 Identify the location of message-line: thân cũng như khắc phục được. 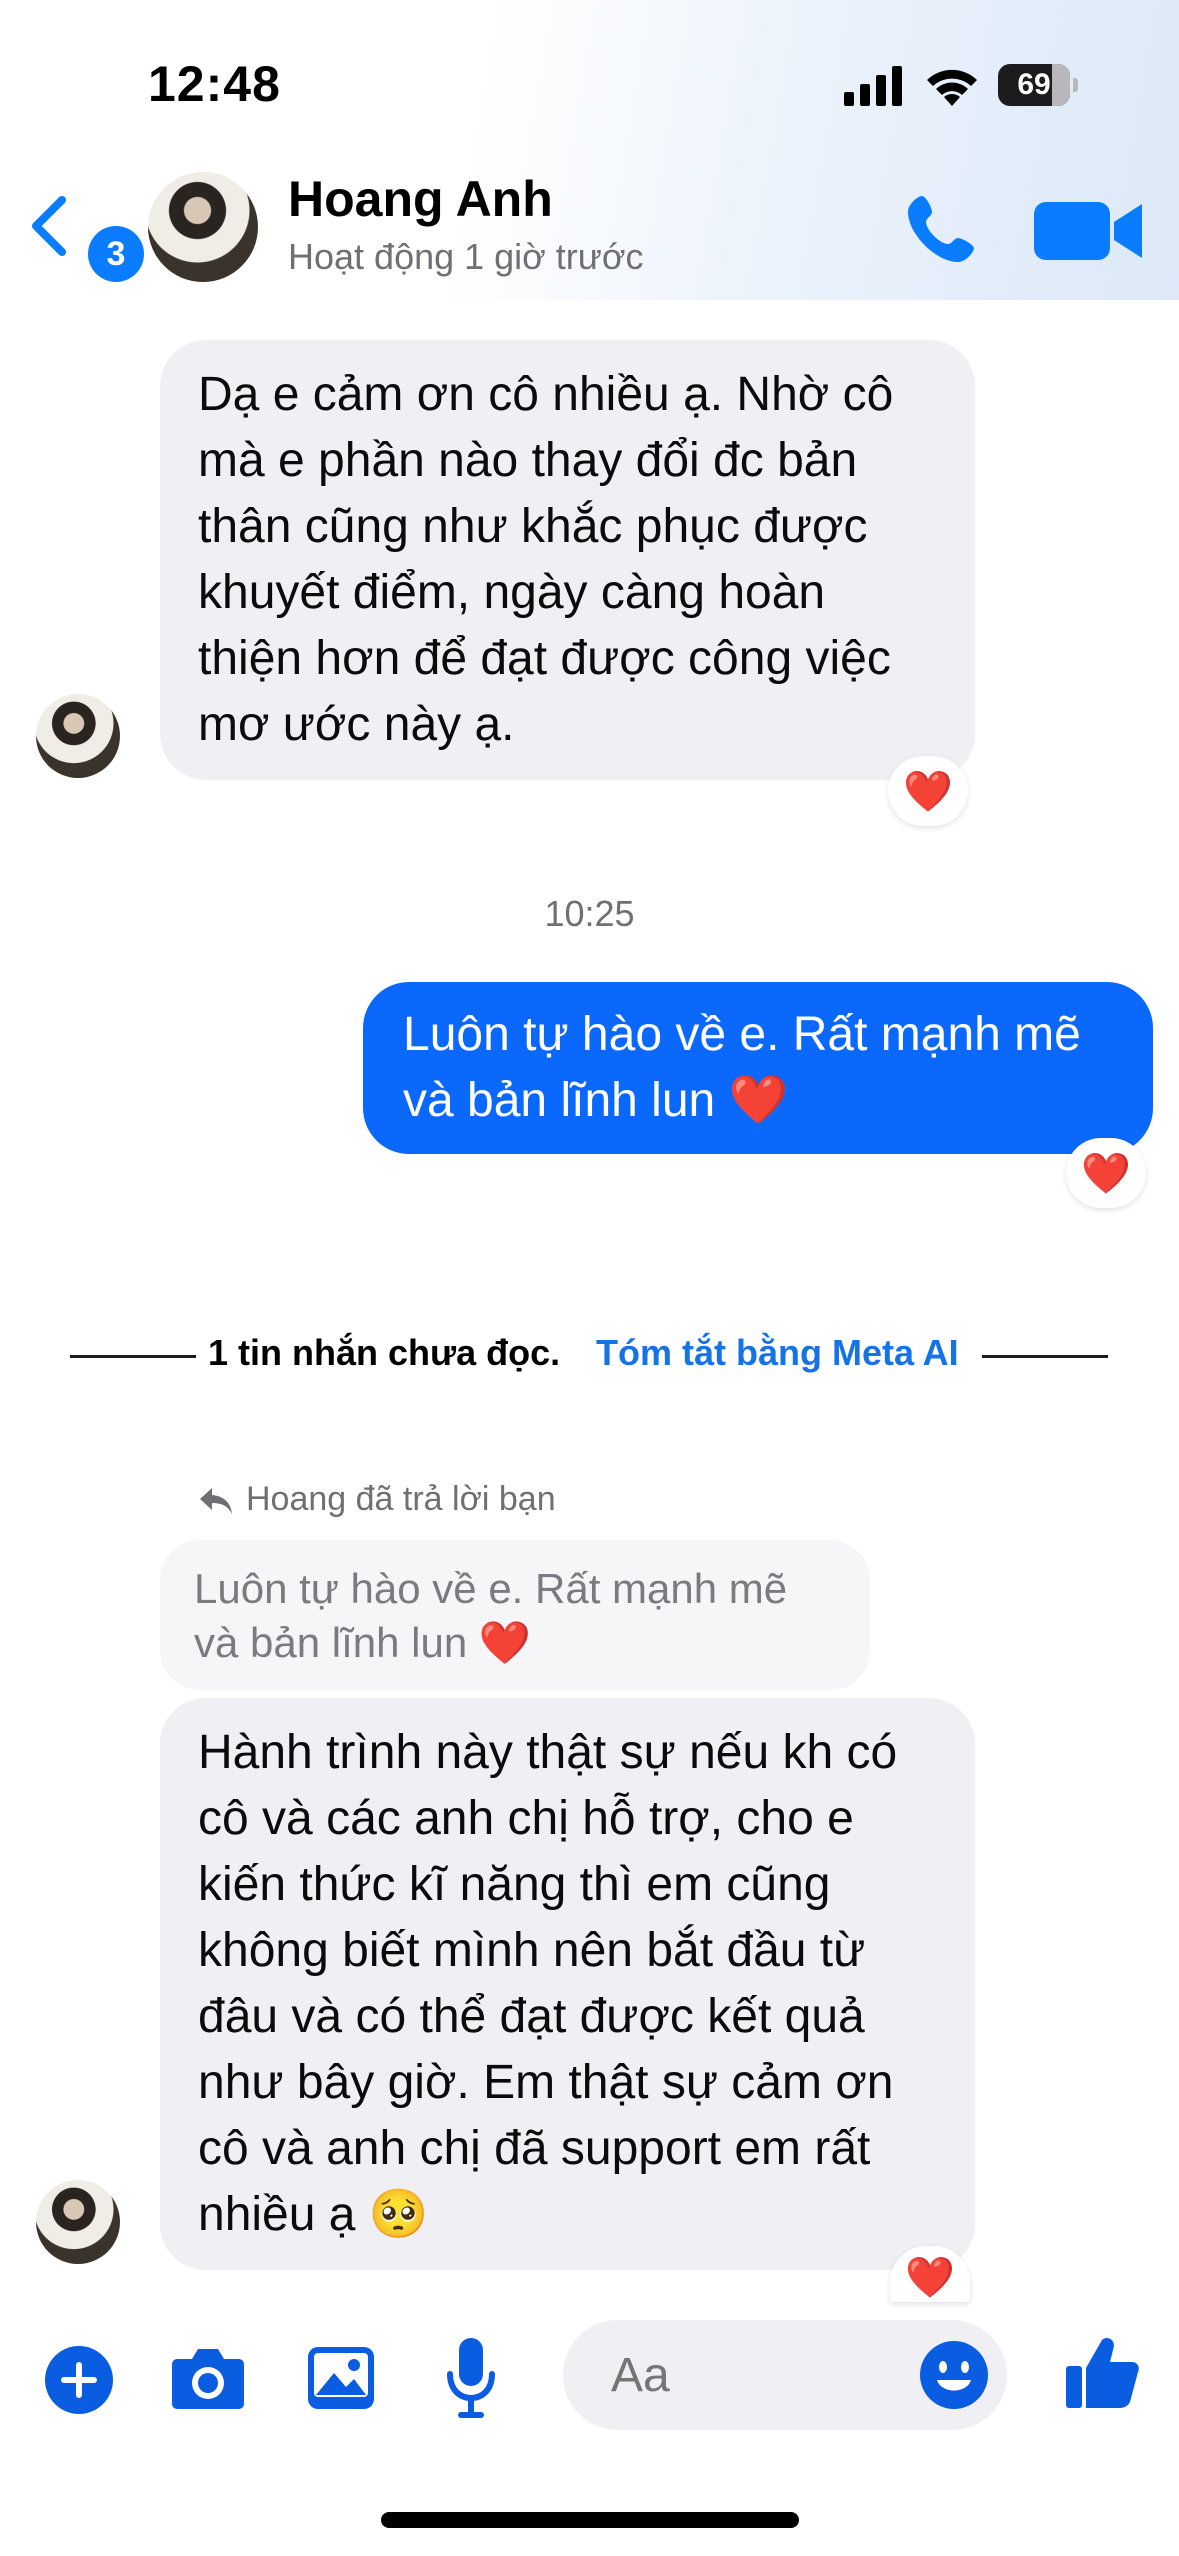
(533, 526).